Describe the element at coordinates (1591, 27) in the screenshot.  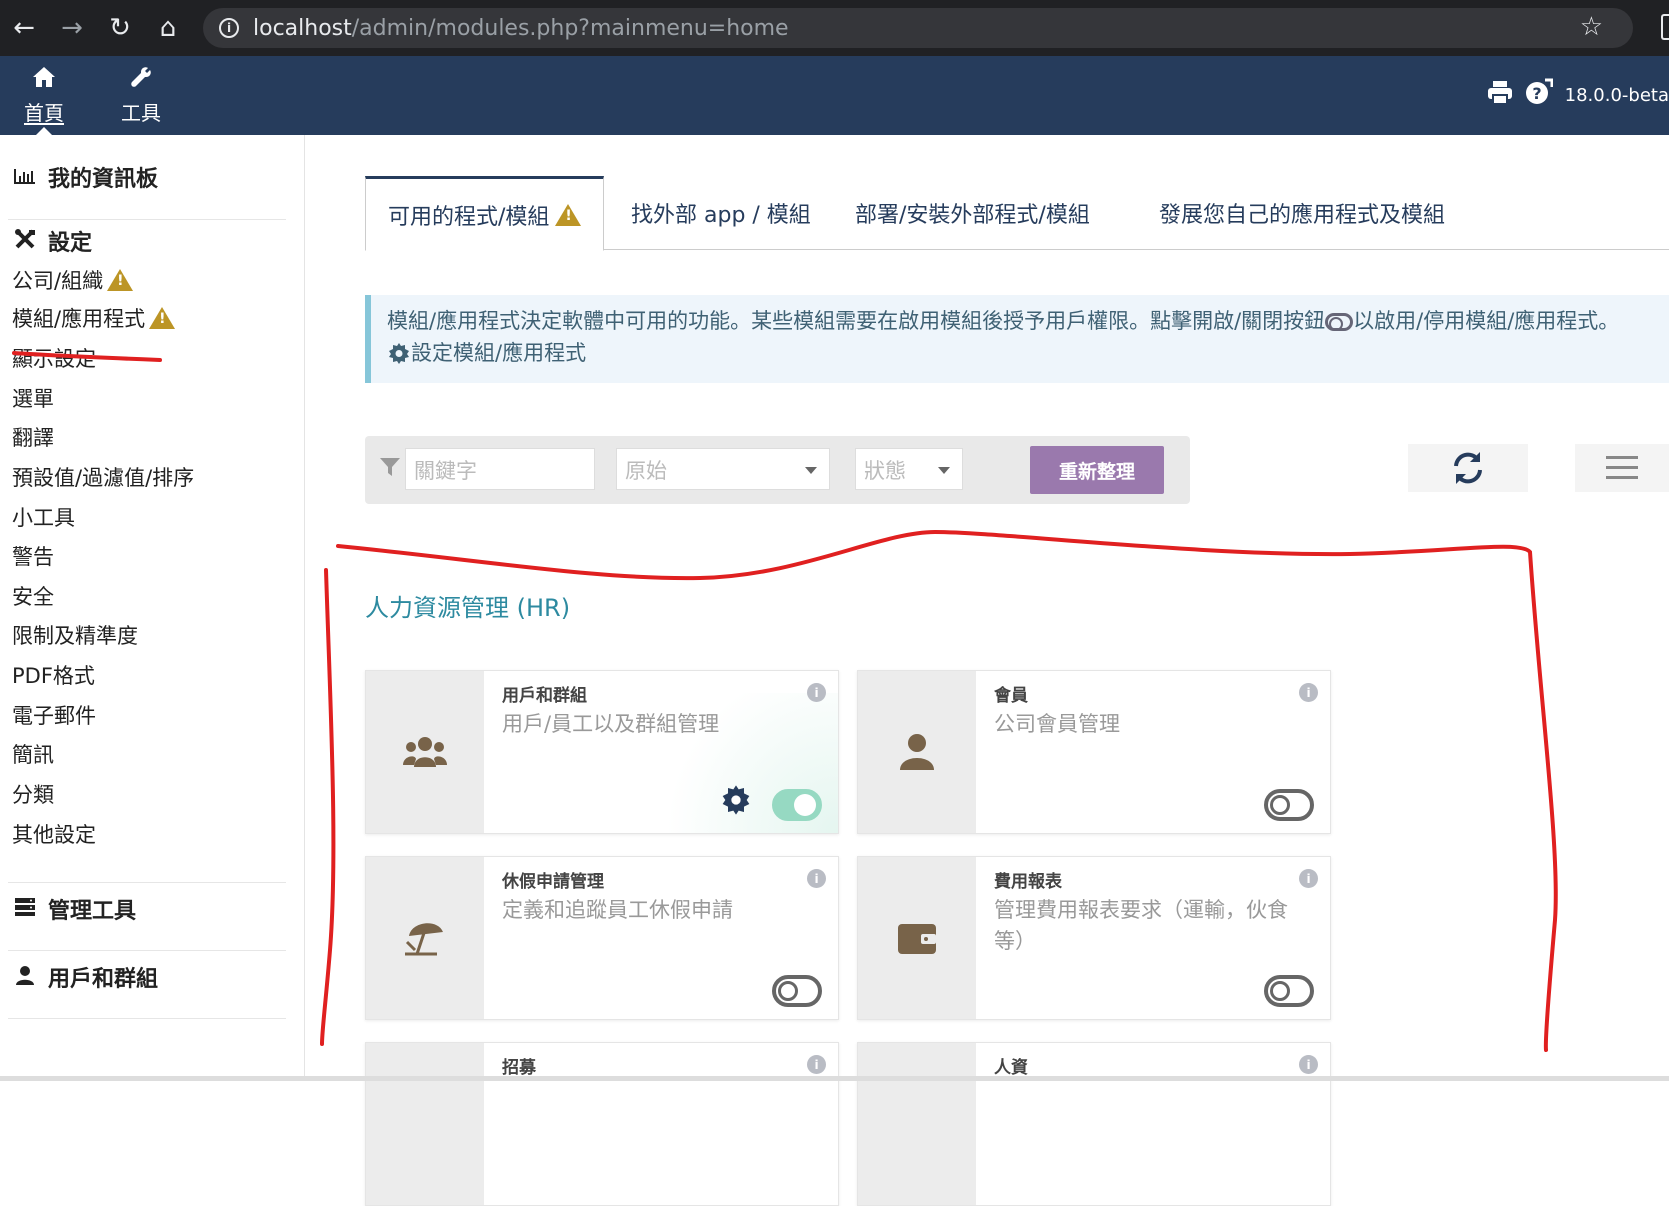
I see `bookmark-star-icon: ☆` at that location.